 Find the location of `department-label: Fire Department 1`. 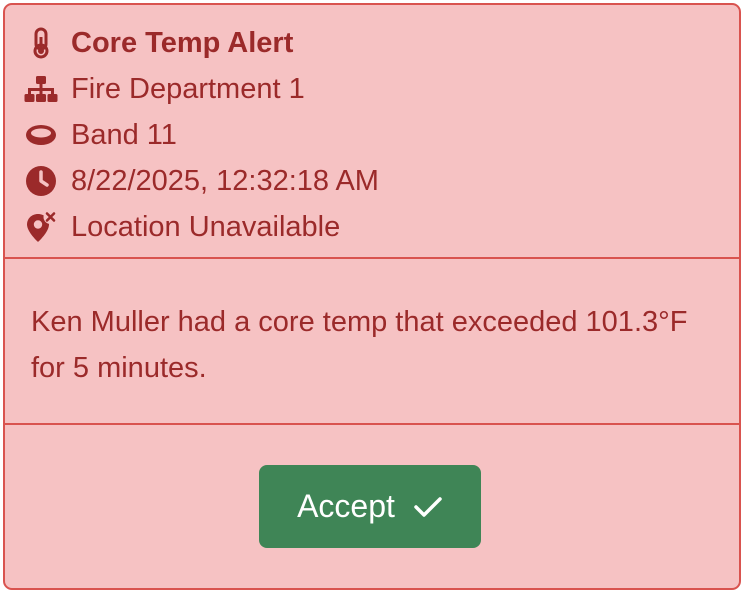

department-label: Fire Department 1 is located at coordinates (188, 88).